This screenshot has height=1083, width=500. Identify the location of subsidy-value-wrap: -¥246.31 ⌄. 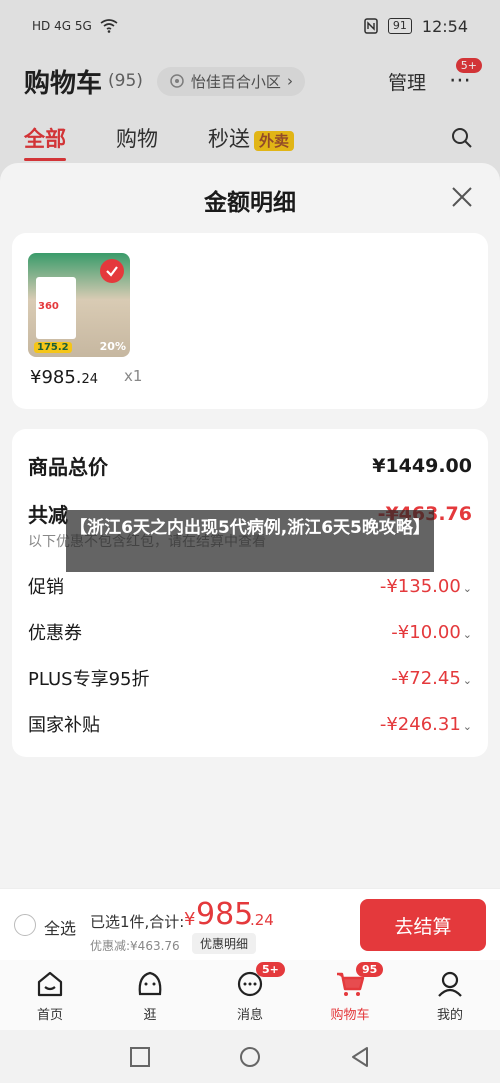
(426, 724).